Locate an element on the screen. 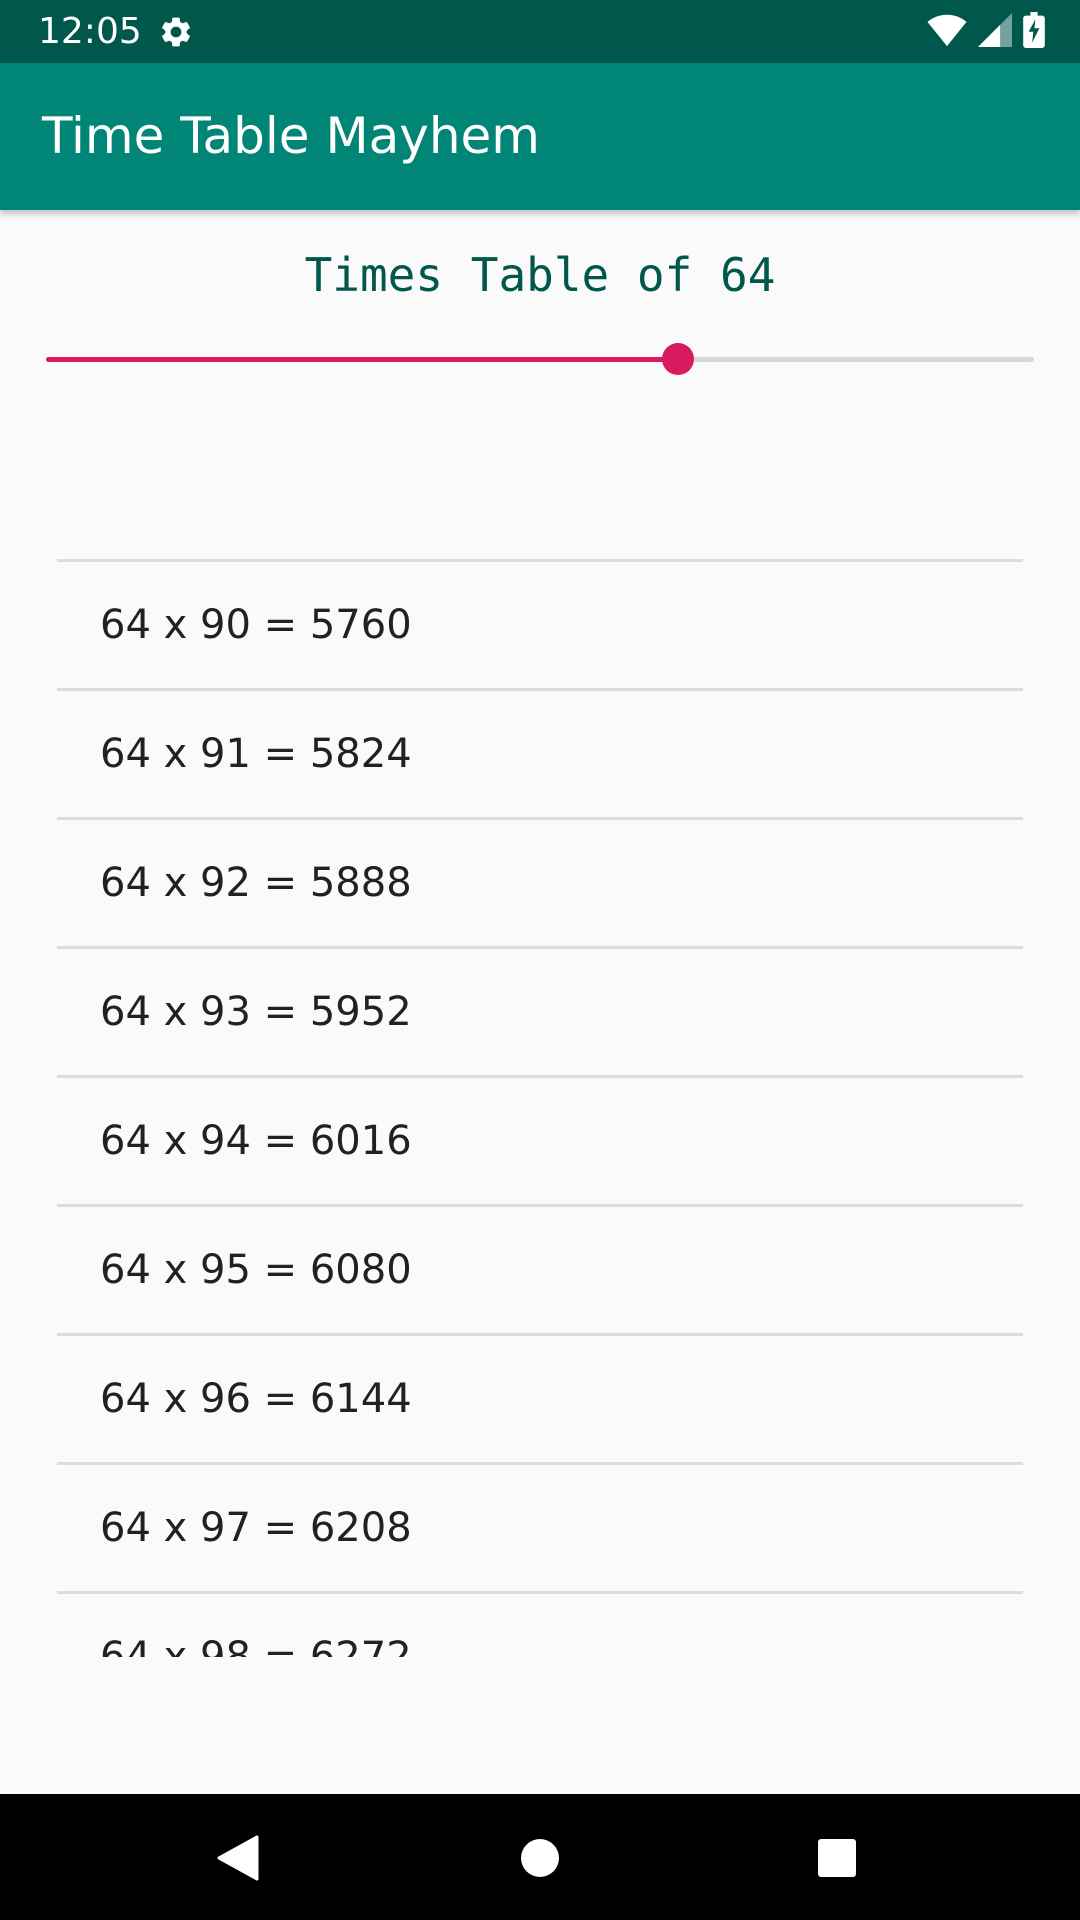  navigation-bar is located at coordinates (540, 1857).